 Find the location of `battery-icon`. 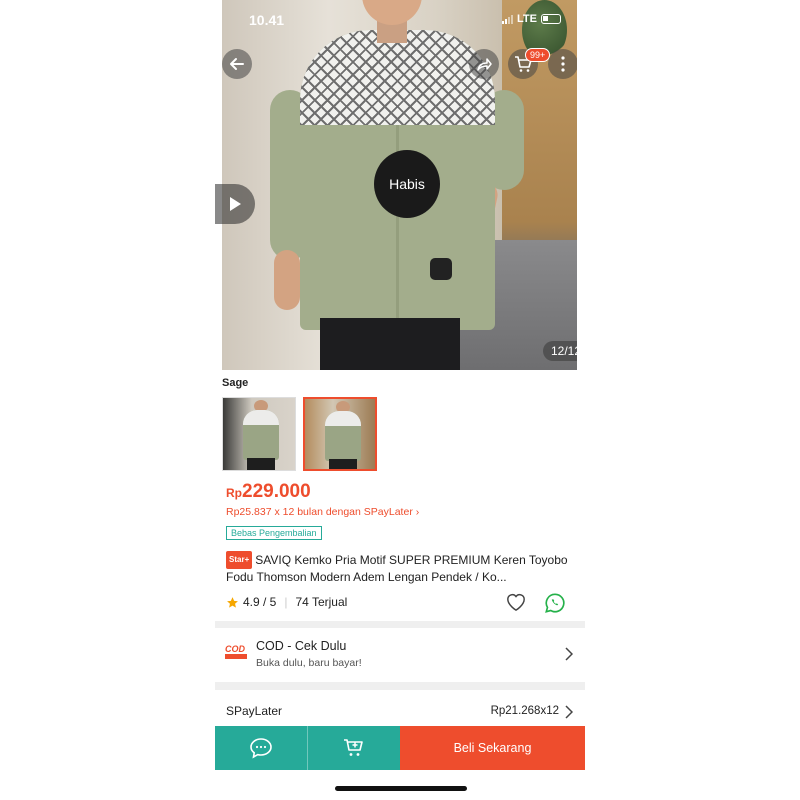

battery-icon is located at coordinates (551, 19).